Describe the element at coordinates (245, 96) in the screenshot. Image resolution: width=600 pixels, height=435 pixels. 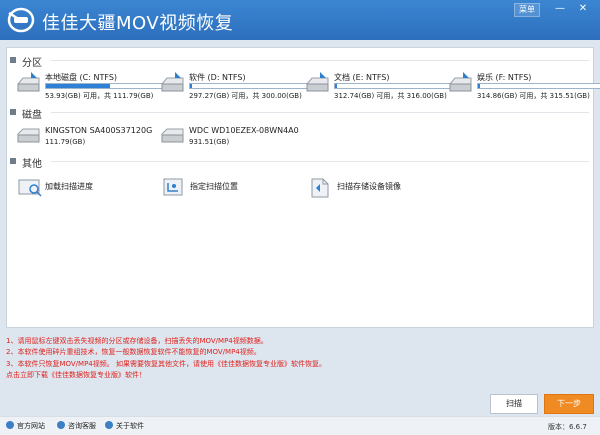
I see `partition-size: 297.27(GB) 可用，共 300.00(GB)` at that location.